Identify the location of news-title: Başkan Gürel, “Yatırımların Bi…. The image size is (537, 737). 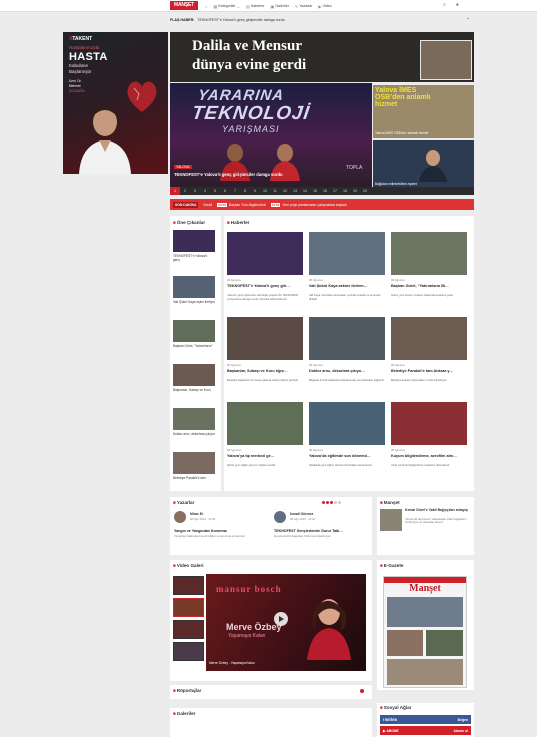
(420, 286).